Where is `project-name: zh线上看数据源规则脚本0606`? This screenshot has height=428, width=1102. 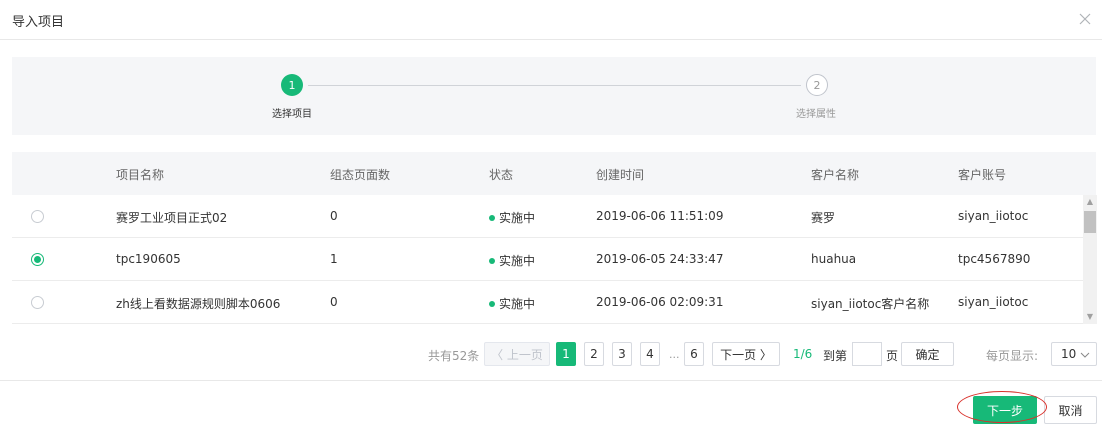 project-name: zh线上看数据源规则脚本0606 is located at coordinates (198, 304).